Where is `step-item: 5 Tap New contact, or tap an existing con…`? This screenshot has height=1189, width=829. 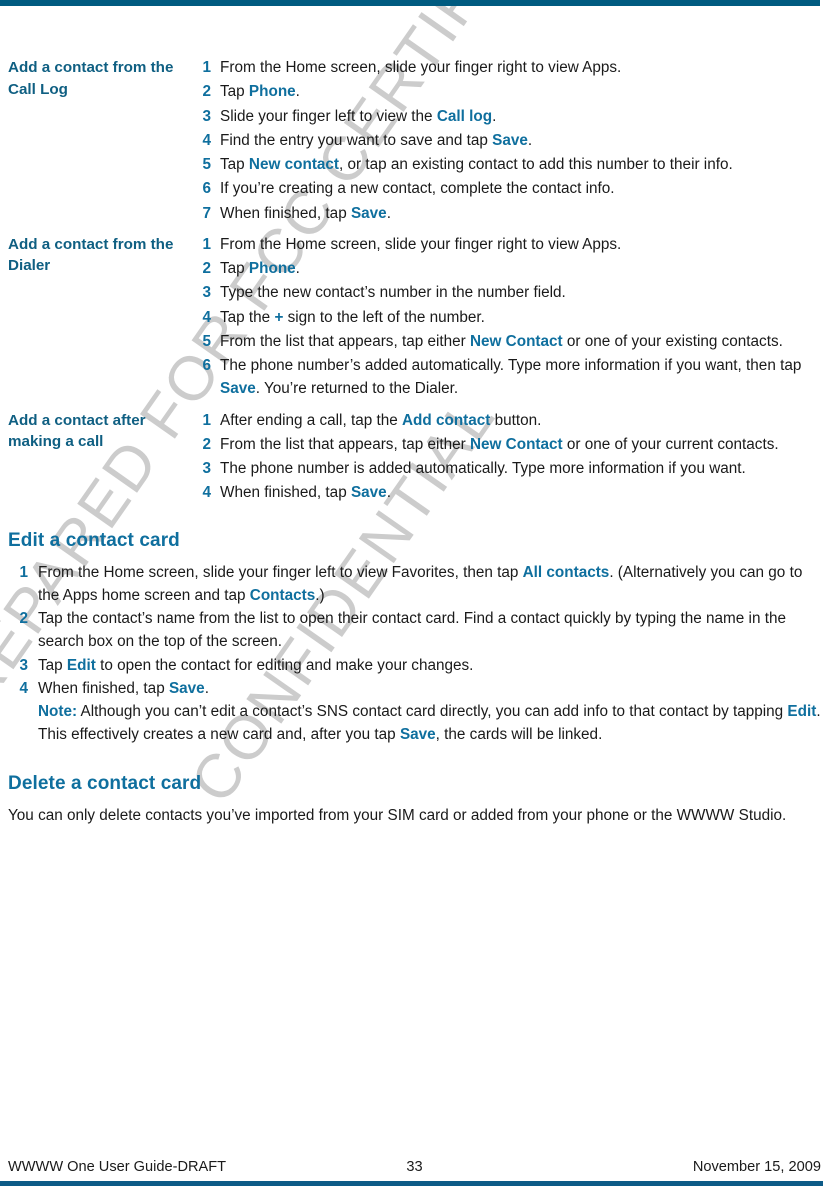 step-item: 5 Tap New contact, or tap an existing con… is located at coordinates (508, 164).